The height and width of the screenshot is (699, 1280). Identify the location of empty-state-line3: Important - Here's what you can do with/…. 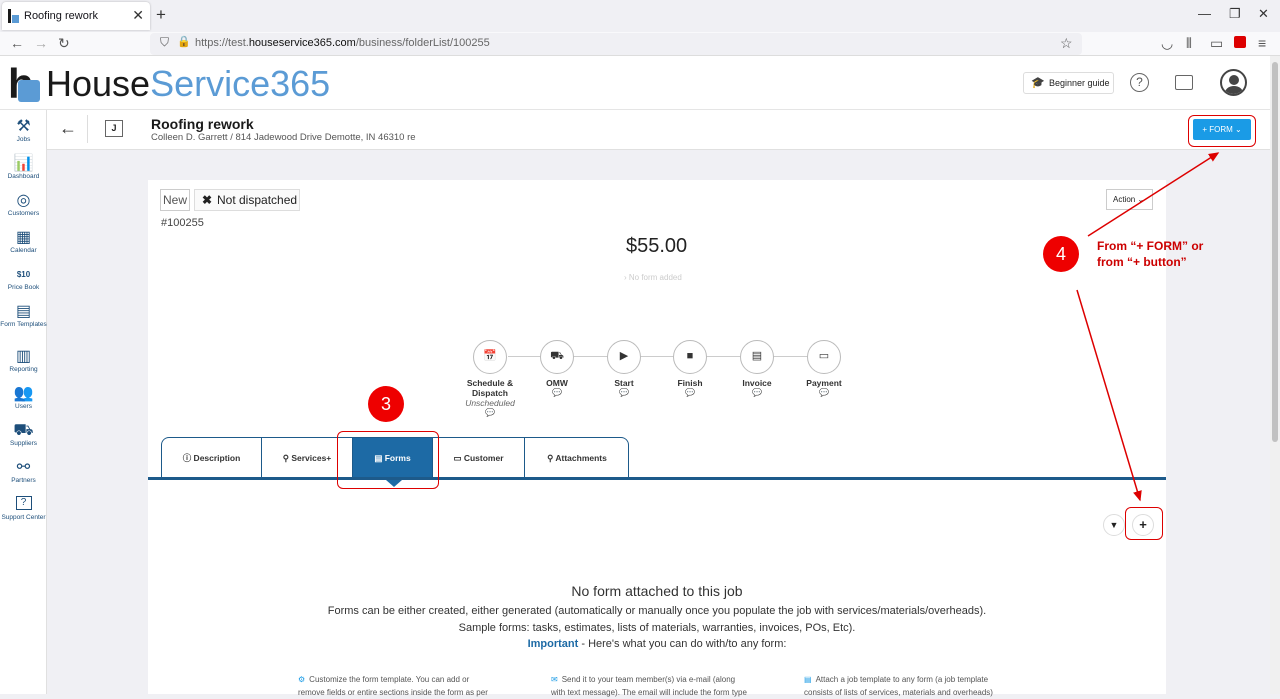
(657, 644).